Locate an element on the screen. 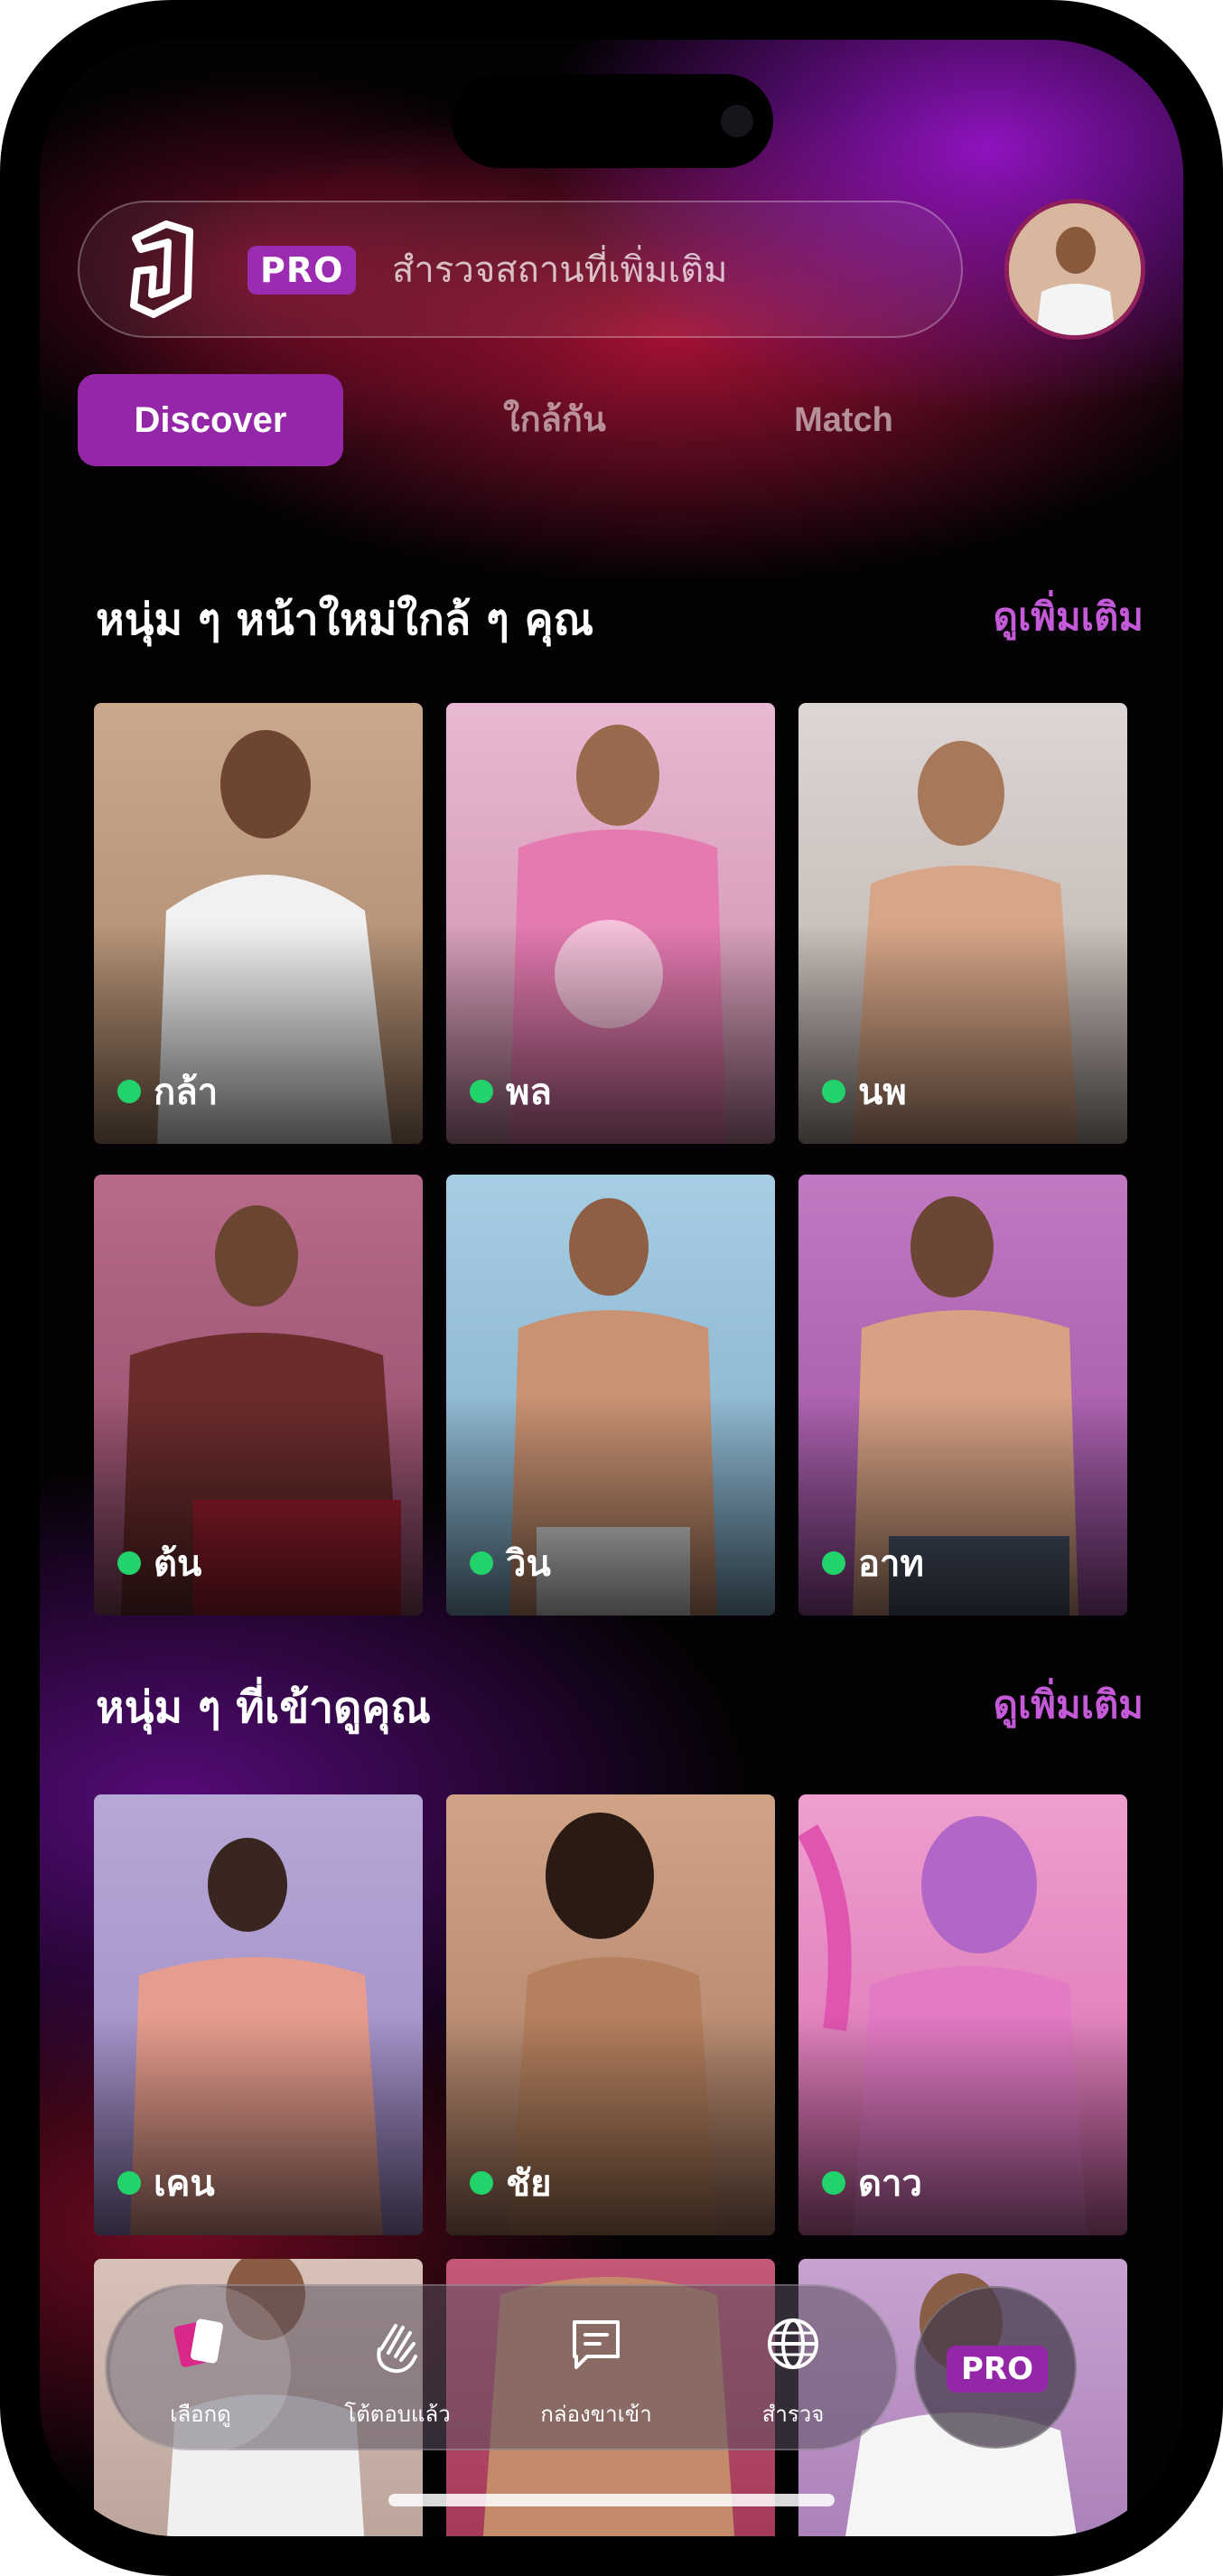 Image resolution: width=1223 pixels, height=2576 pixels. nav-interacted: โต้ตอบแล้ว is located at coordinates (398, 2369).